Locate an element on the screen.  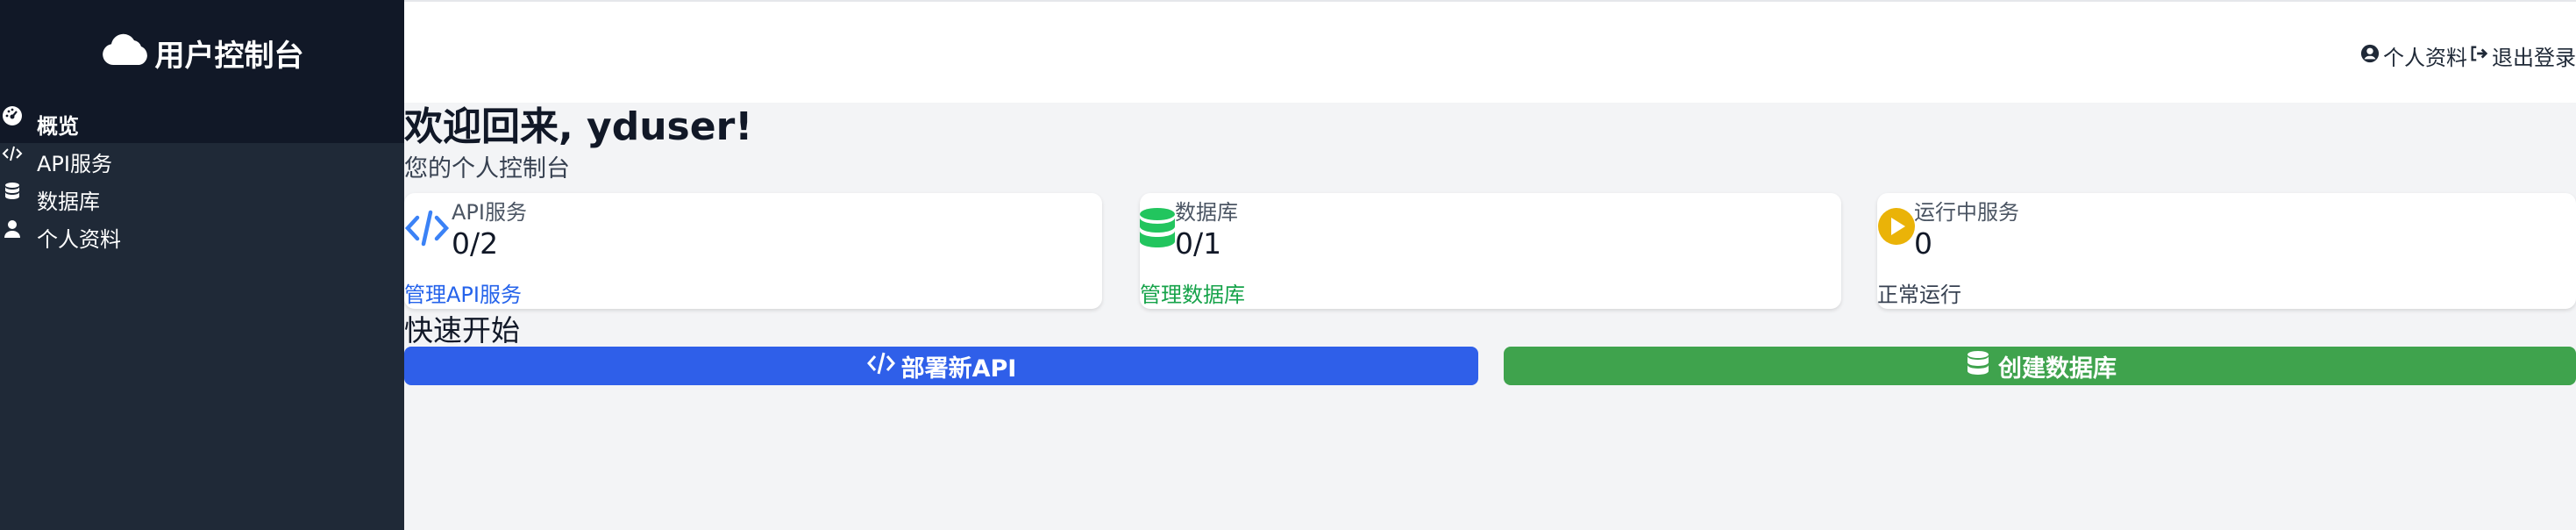
create-database-label: 创建数据库 is located at coordinates (2057, 369).